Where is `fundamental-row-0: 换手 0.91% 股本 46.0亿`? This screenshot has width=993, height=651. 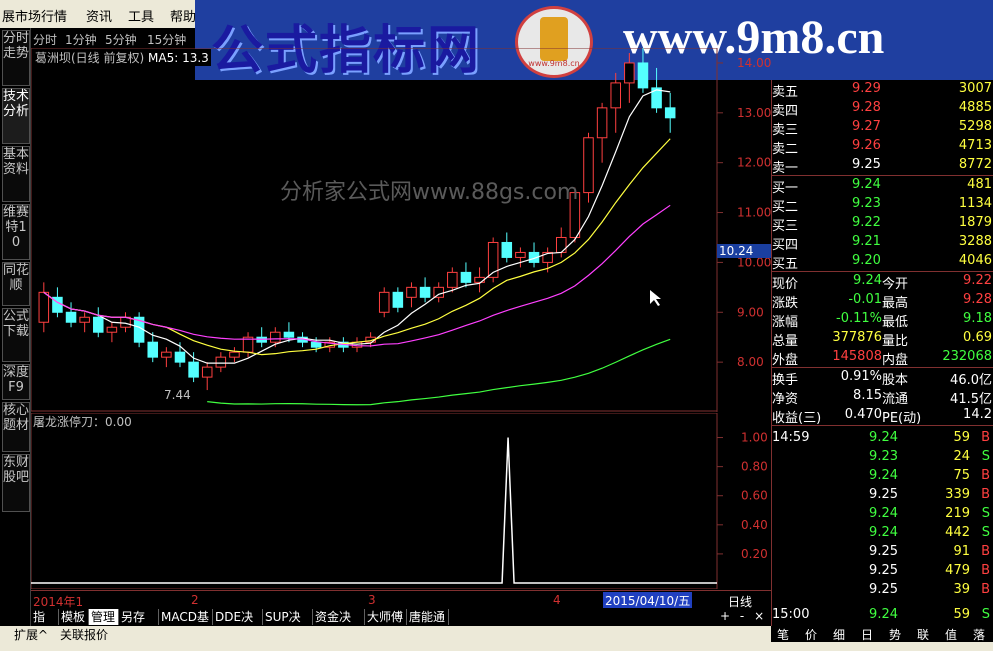 fundamental-row-0: 换手 0.91% 股本 46.0亿 is located at coordinates (882, 378).